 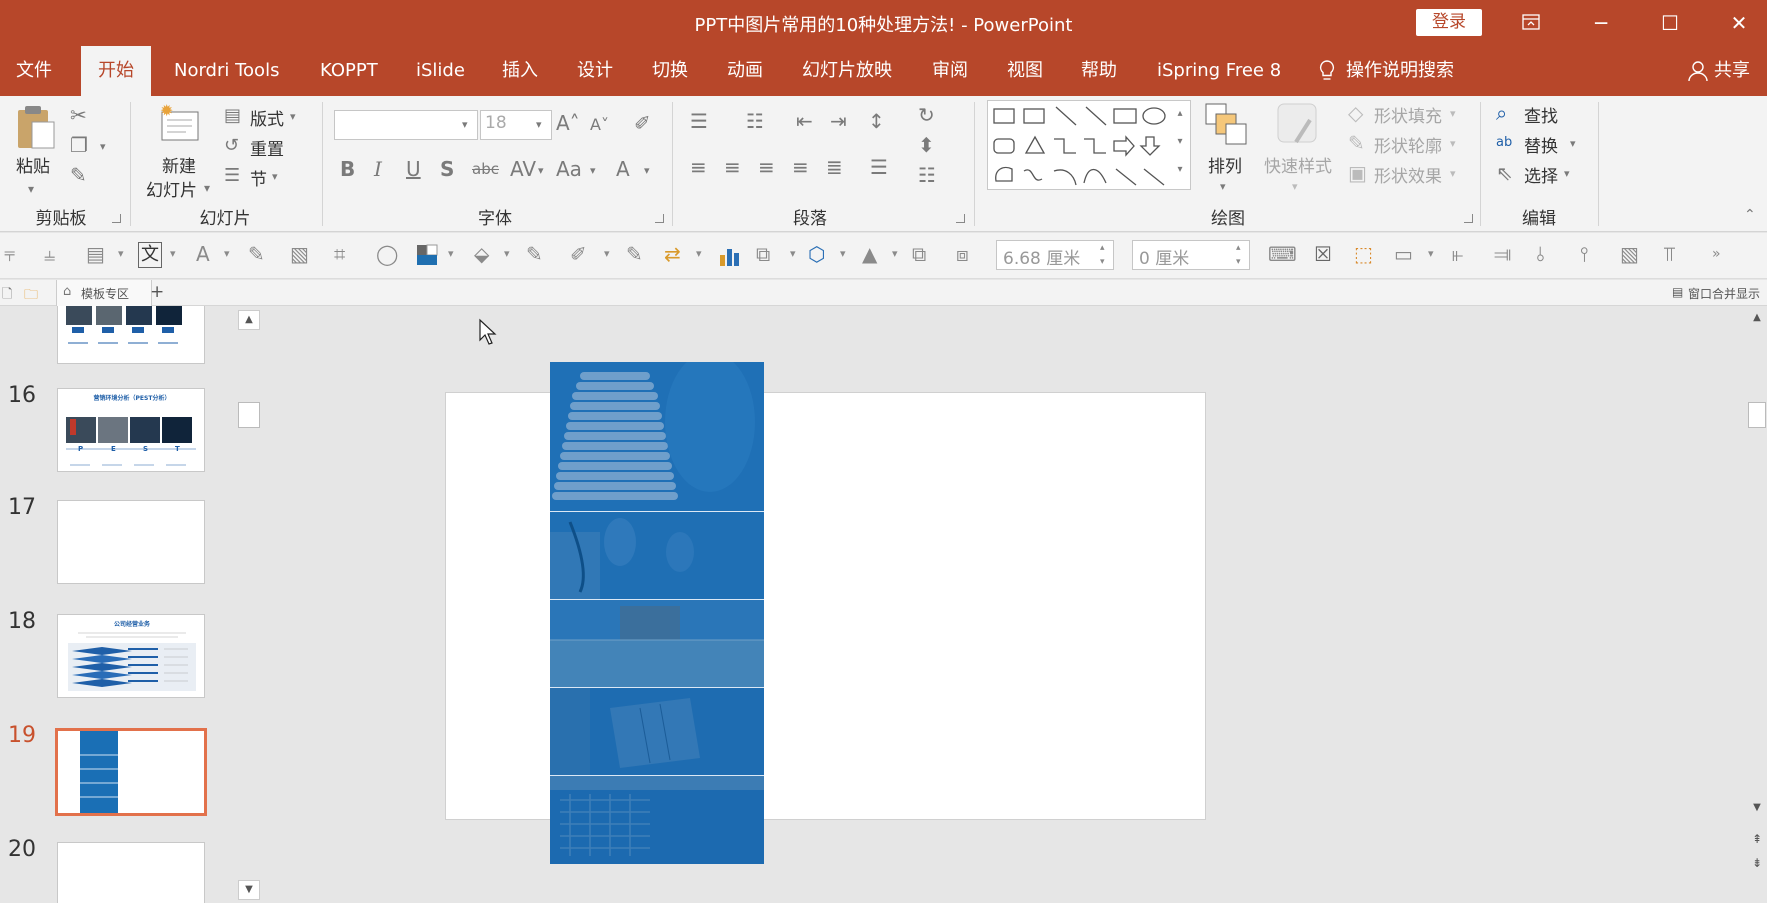 I want to click on layout-icon: ▤, so click(x=232, y=116).